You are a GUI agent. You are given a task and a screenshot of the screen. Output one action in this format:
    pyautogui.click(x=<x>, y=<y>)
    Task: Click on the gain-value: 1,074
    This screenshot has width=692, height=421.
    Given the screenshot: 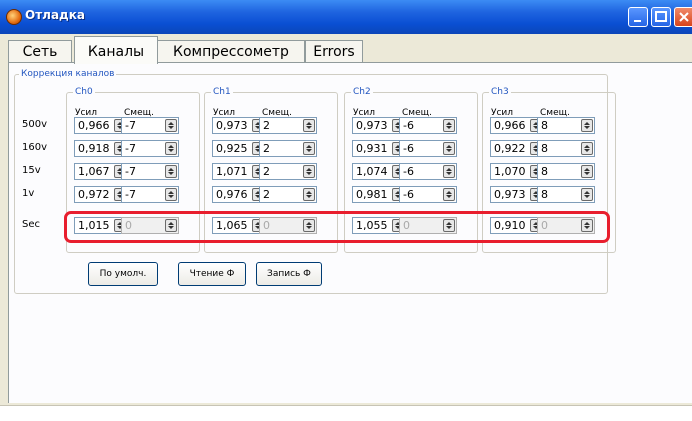 What is the action you would take?
    pyautogui.click(x=372, y=171)
    